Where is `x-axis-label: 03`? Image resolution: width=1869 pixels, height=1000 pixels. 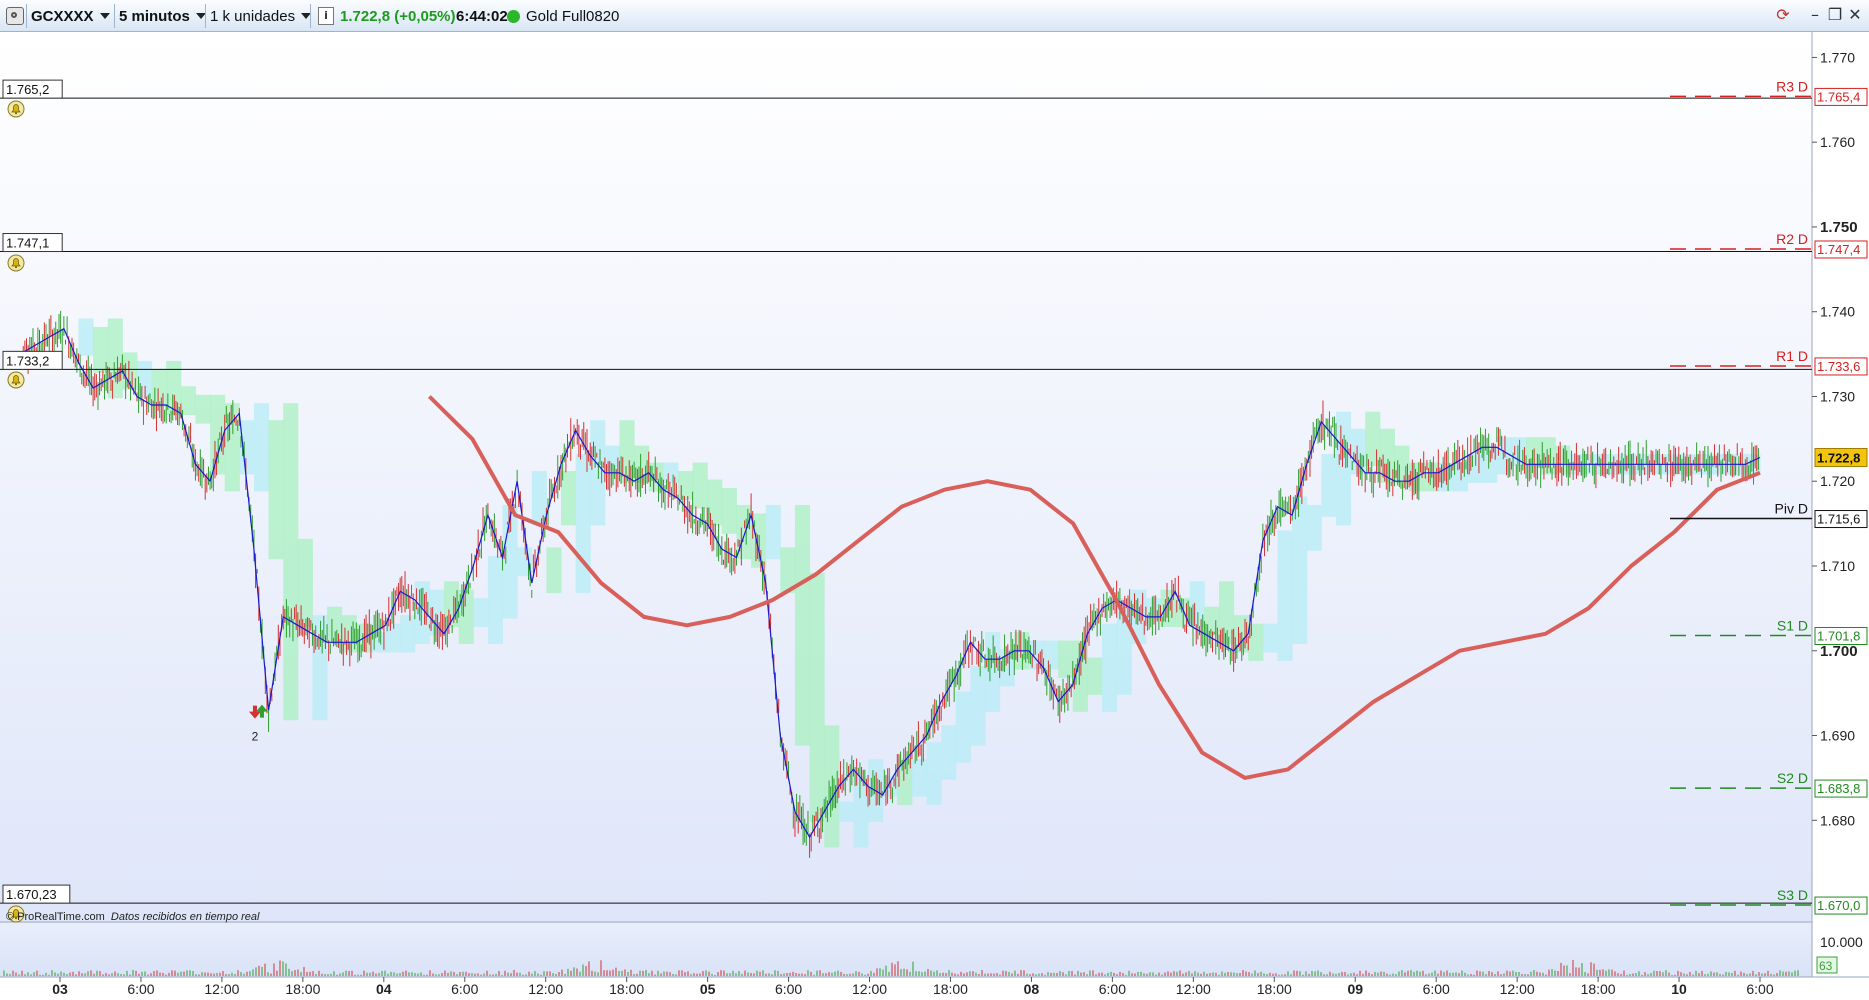
x-axis-label: 03 is located at coordinates (60, 989).